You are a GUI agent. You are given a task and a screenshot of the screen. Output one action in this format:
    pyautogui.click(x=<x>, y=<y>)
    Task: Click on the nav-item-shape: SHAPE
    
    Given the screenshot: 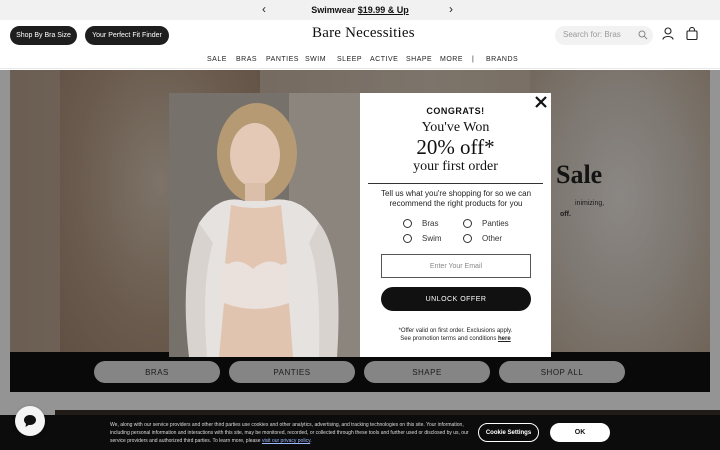 What is the action you would take?
    pyautogui.click(x=419, y=59)
    